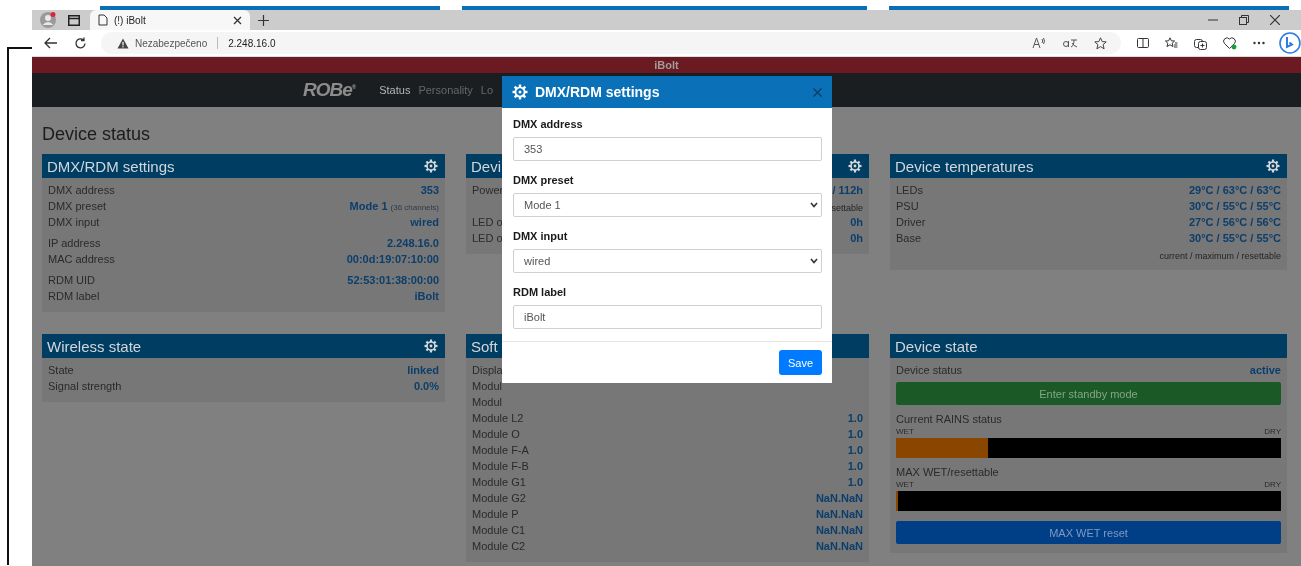  I want to click on row-label: Driver, so click(911, 222).